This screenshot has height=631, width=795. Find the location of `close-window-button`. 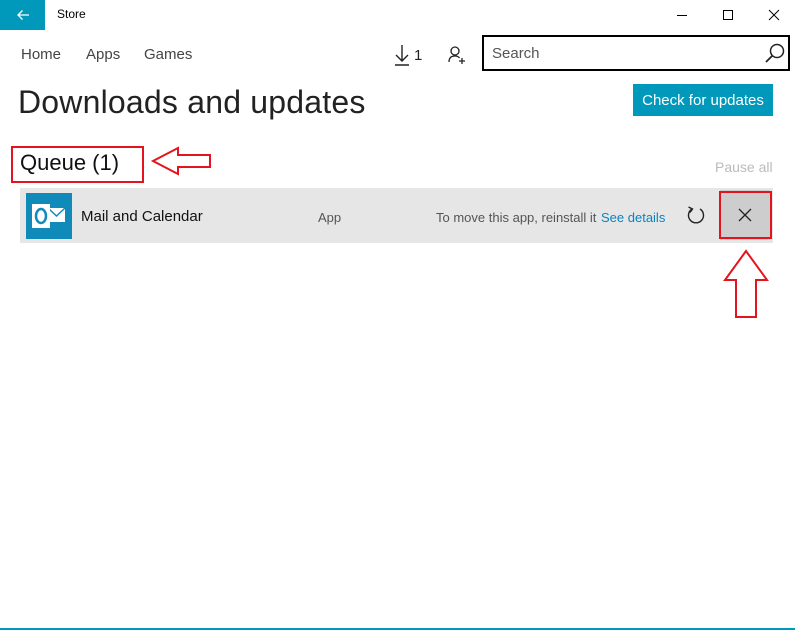

close-window-button is located at coordinates (773, 15).